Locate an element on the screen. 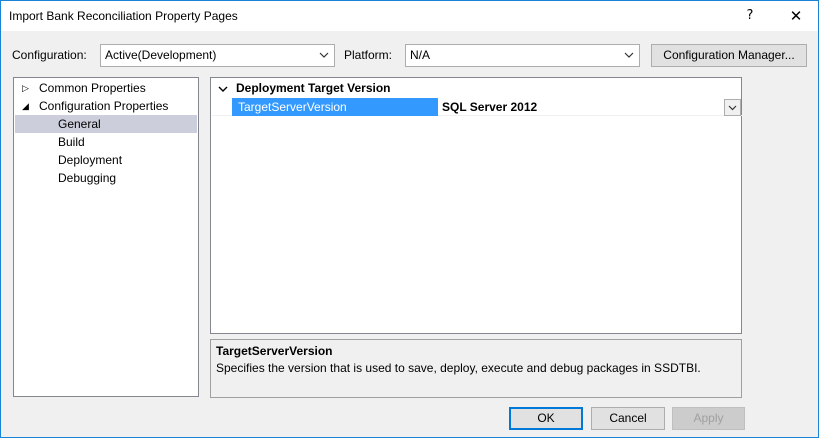  tree-item-debugging: Debugging is located at coordinates (106, 178).